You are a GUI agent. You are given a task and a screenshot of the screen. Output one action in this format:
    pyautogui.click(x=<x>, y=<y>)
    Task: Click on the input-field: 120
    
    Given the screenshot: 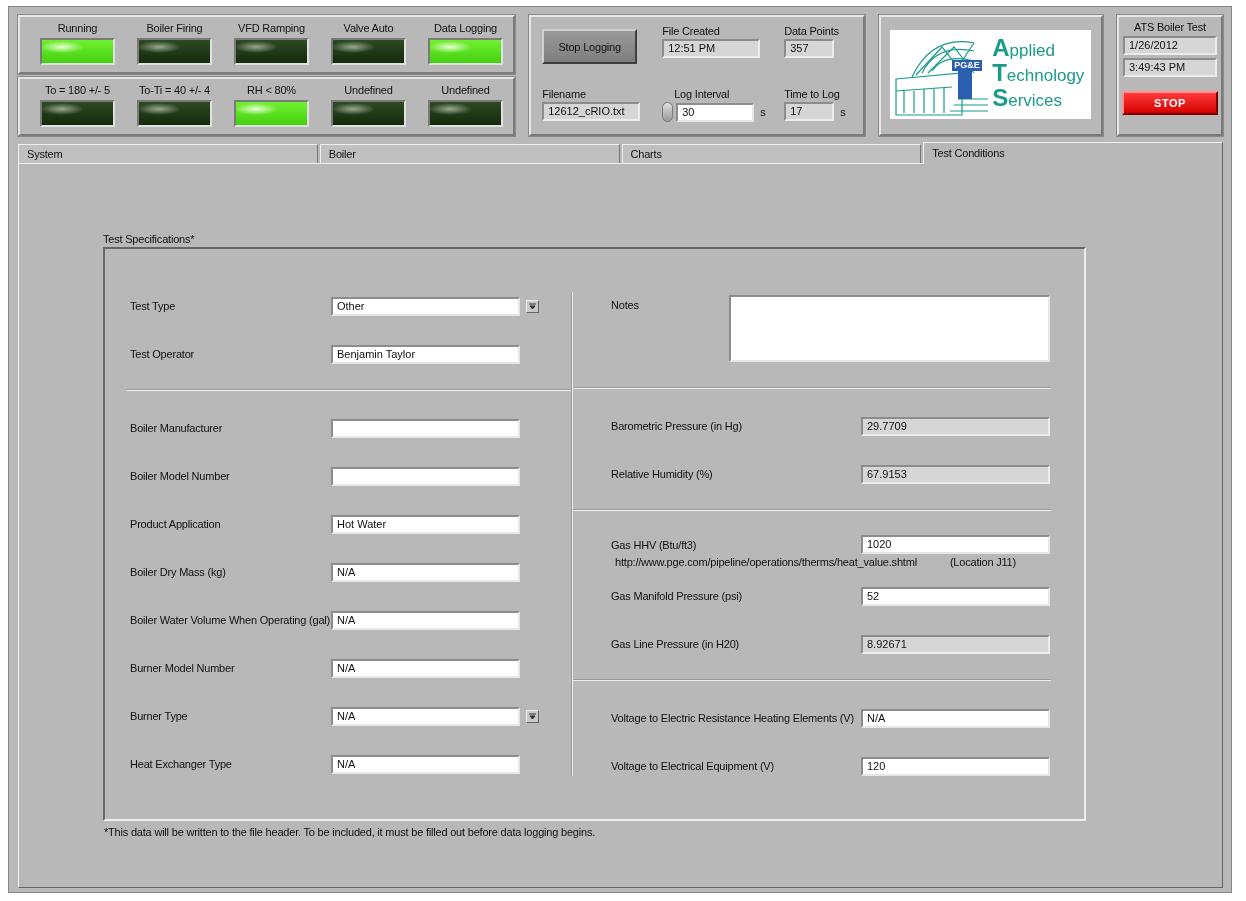 What is the action you would take?
    pyautogui.click(x=955, y=766)
    